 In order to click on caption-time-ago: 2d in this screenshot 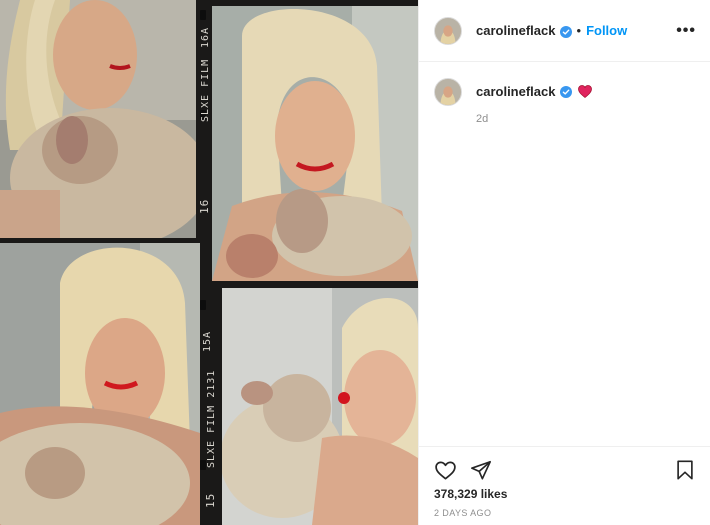, I will do `click(534, 119)`.